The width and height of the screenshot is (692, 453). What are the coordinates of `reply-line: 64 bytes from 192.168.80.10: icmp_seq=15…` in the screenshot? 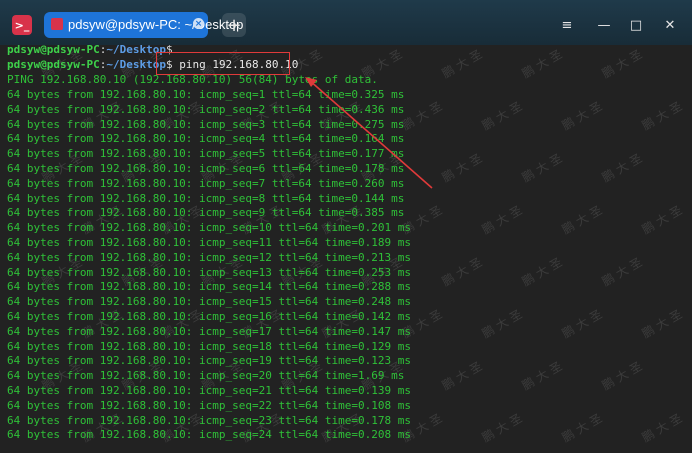 It's located at (209, 302).